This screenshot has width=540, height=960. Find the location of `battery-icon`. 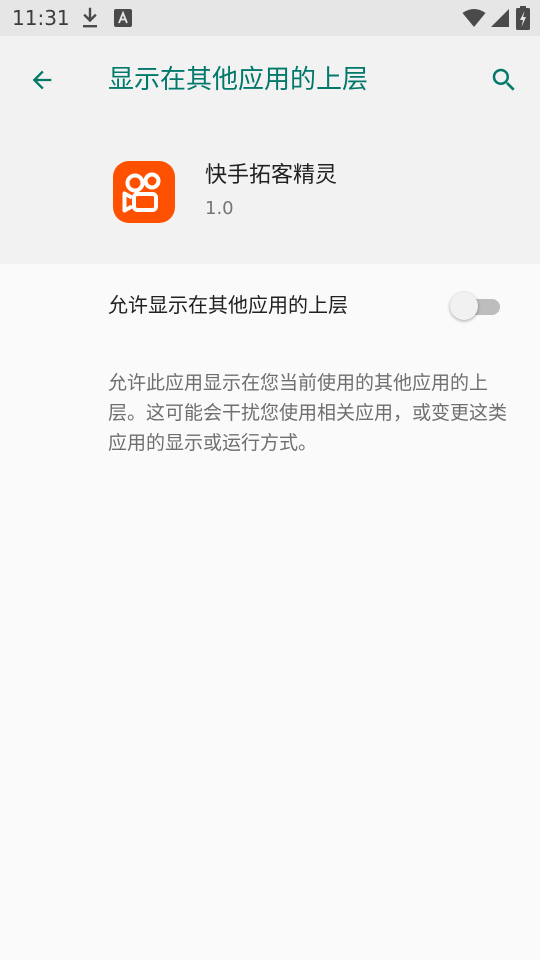

battery-icon is located at coordinates (523, 18).